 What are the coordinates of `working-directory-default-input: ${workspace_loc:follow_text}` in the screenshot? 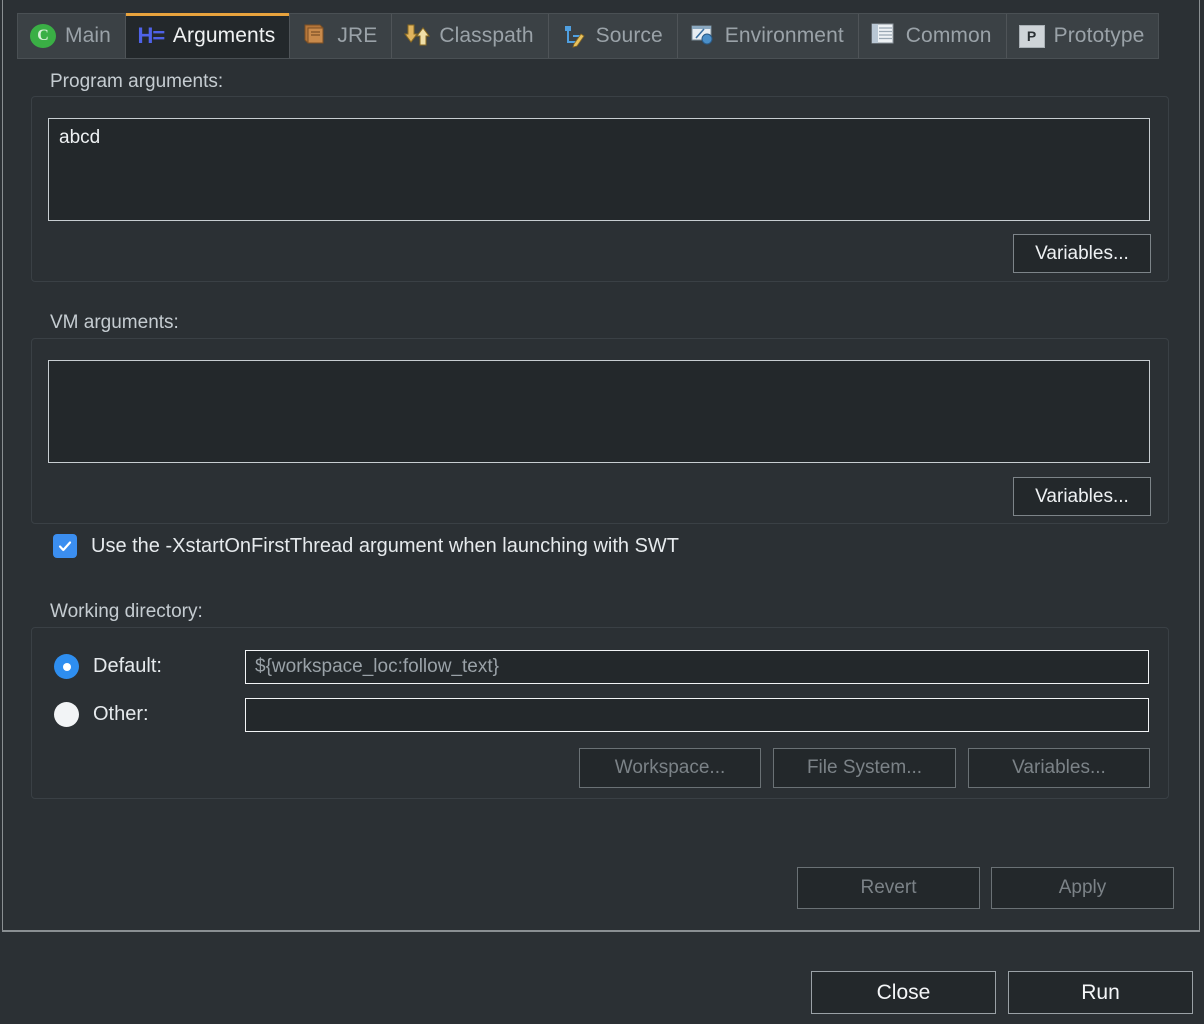 It's located at (697, 667).